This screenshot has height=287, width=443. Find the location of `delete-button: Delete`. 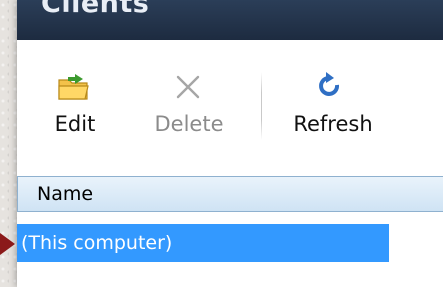

delete-button: Delete is located at coordinates (189, 103).